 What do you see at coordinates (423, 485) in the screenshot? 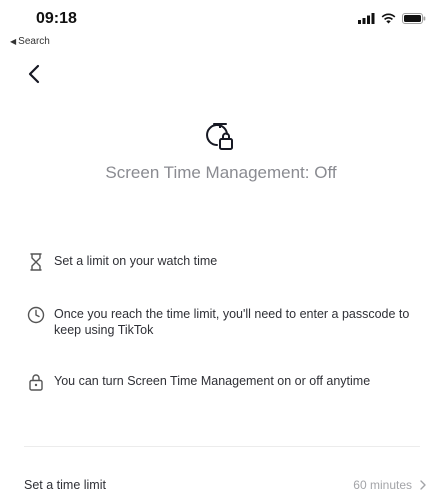
I see `chevron-right-icon` at bounding box center [423, 485].